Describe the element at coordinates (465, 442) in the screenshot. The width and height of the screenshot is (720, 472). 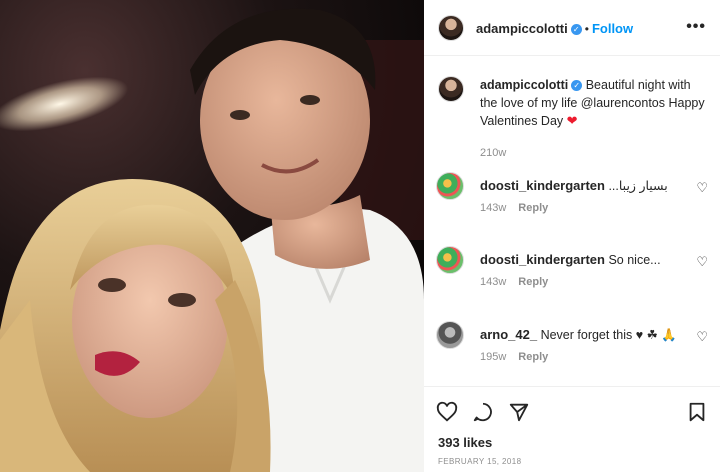
I see `likes-count: 393 likes` at that location.